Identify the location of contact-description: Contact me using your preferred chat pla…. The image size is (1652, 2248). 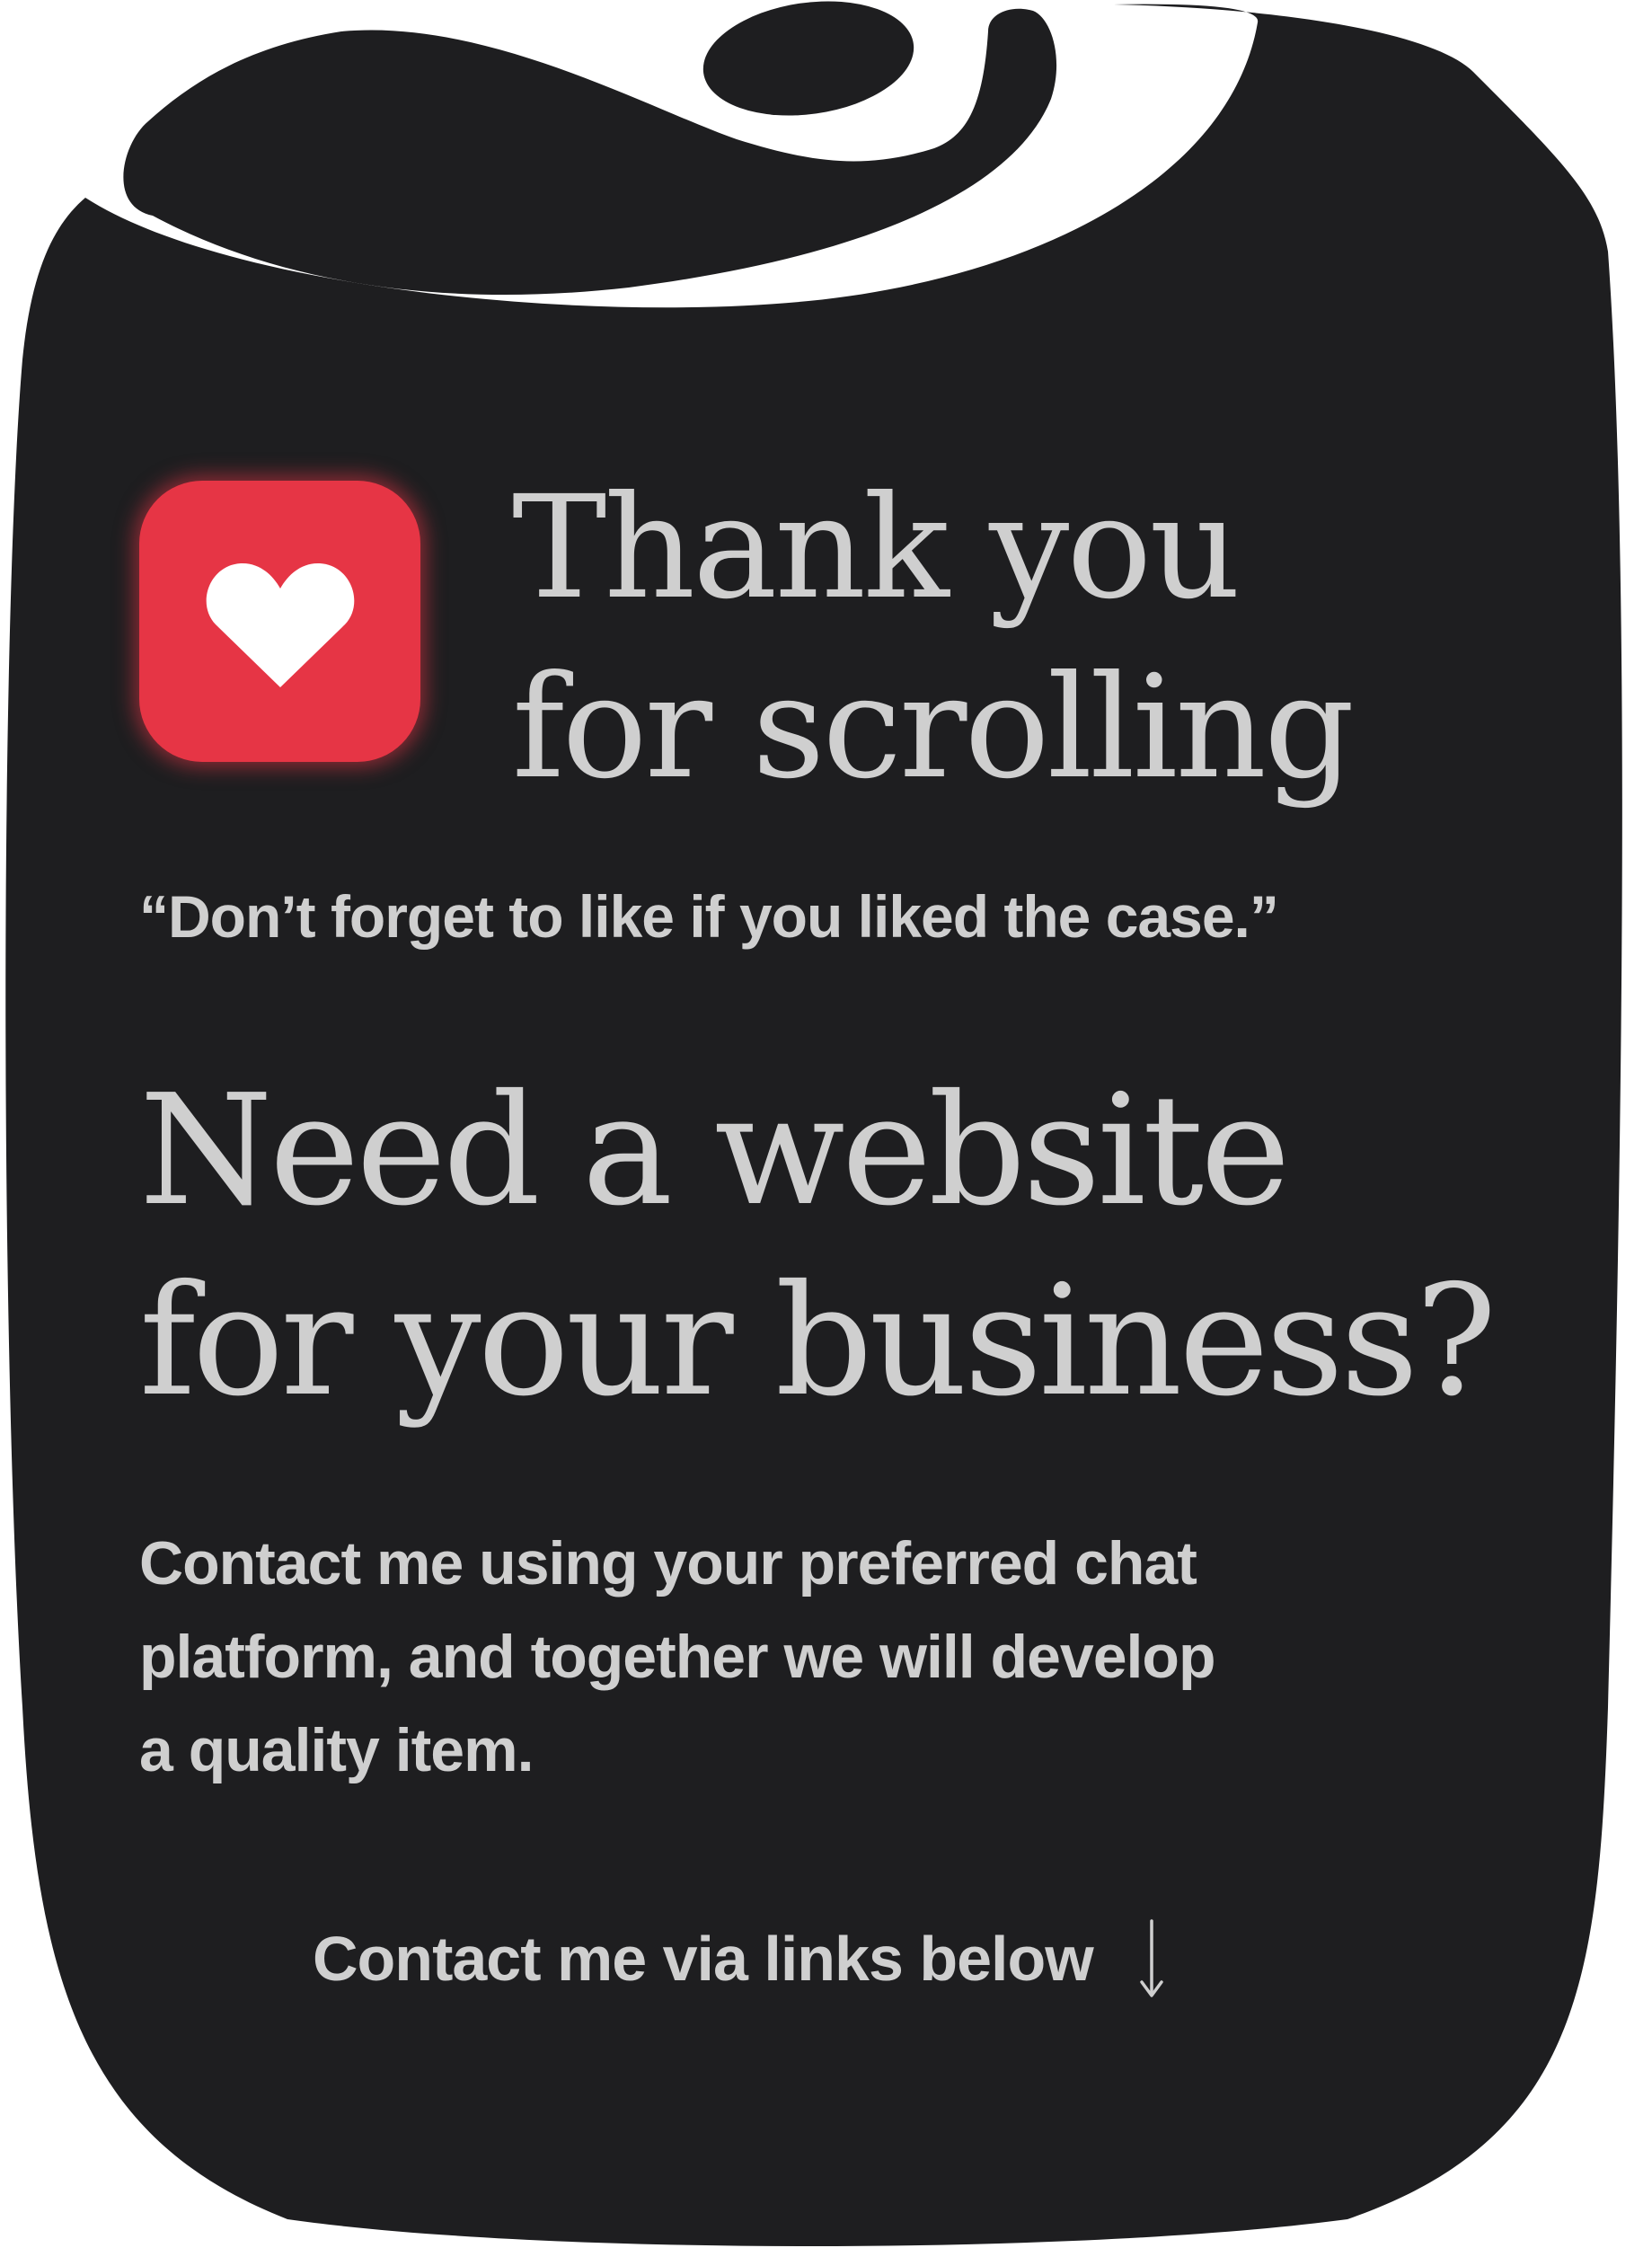
(677, 1657).